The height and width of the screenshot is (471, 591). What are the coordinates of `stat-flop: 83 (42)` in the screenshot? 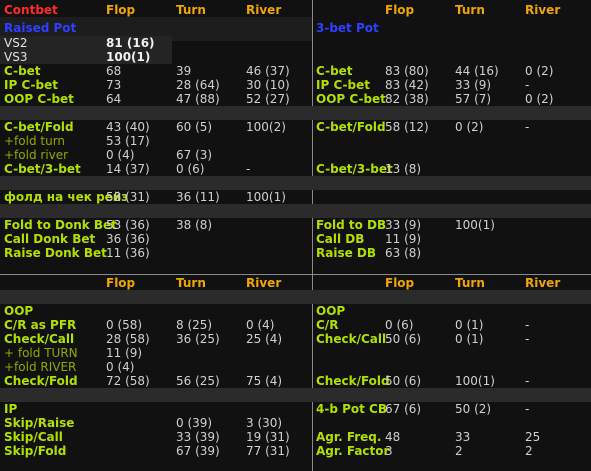 It's located at (407, 85).